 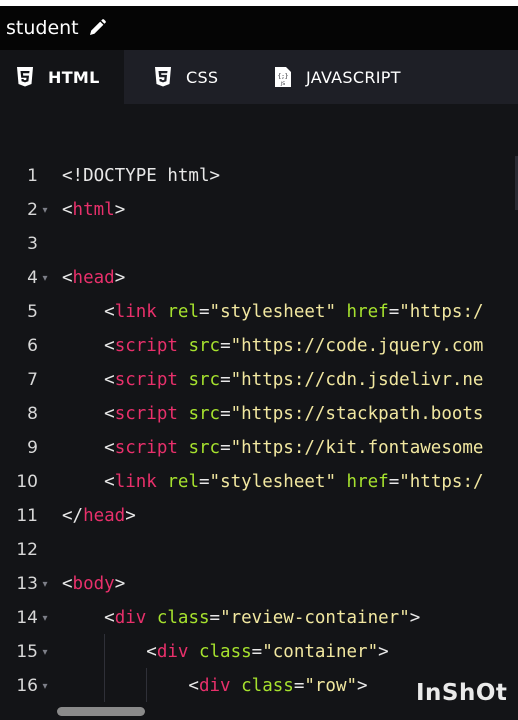 I want to click on tab-html: HTML, so click(x=62, y=77).